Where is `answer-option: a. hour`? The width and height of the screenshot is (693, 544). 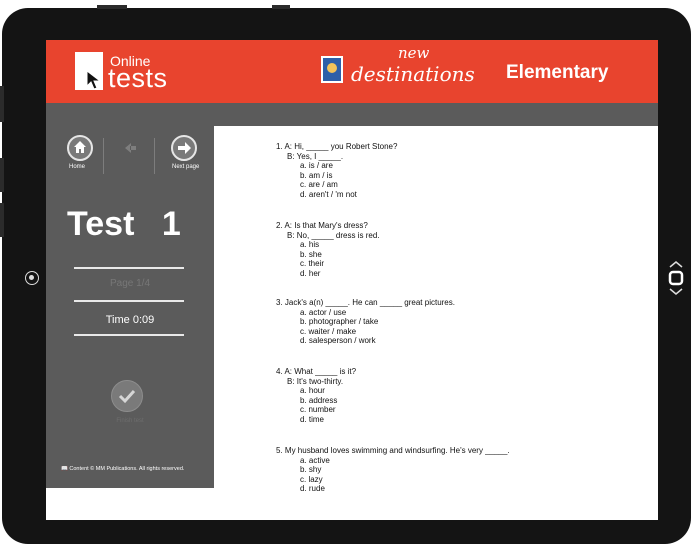 answer-option: a. hour is located at coordinates (316, 391).